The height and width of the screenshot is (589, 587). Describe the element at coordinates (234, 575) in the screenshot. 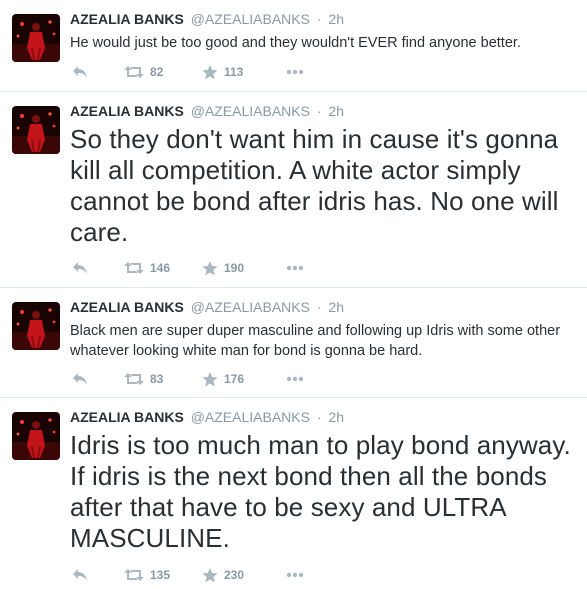

I see `favorite-count: 230` at that location.